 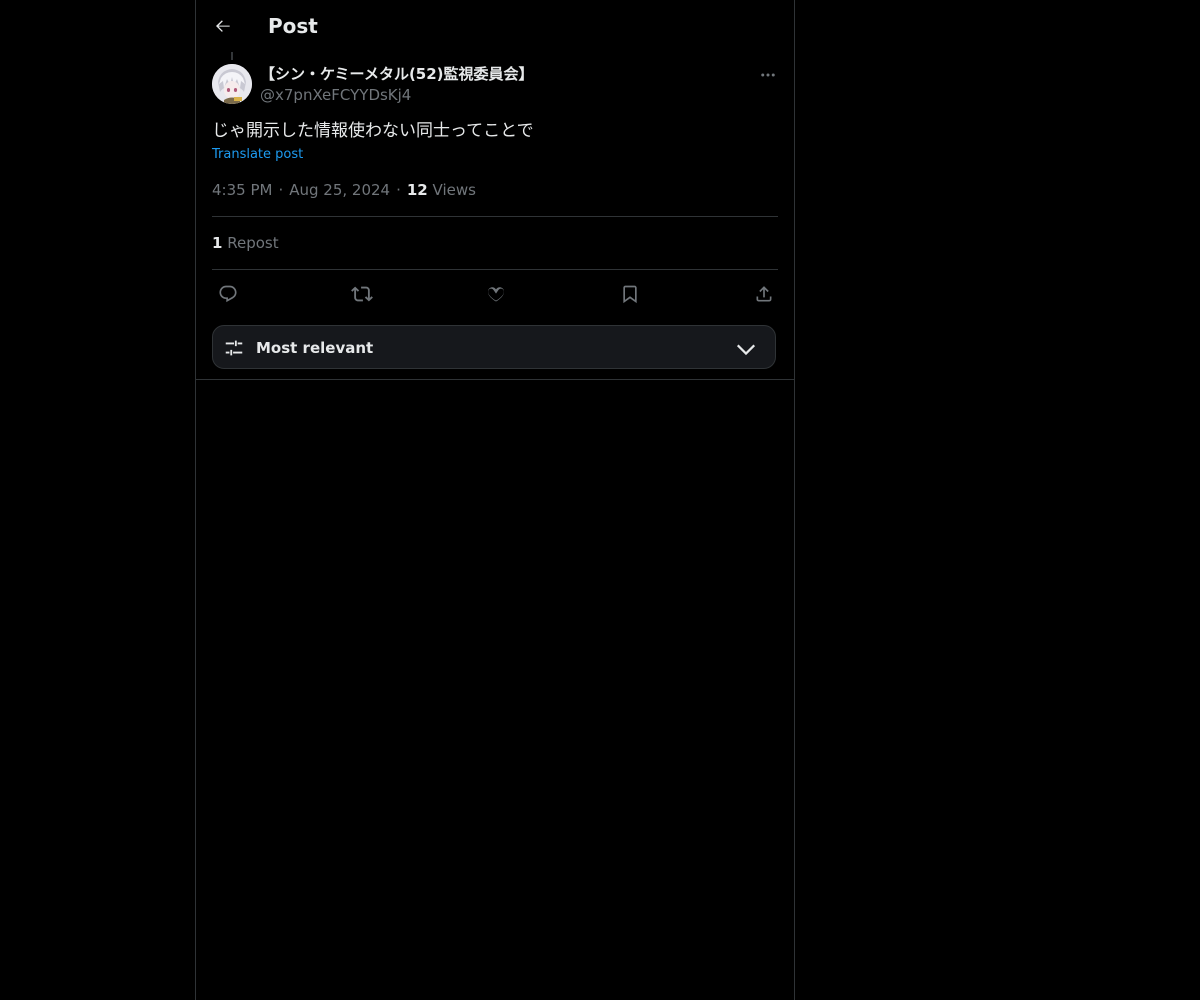 What do you see at coordinates (253, 243) in the screenshot?
I see `reposts-label: Repost` at bounding box center [253, 243].